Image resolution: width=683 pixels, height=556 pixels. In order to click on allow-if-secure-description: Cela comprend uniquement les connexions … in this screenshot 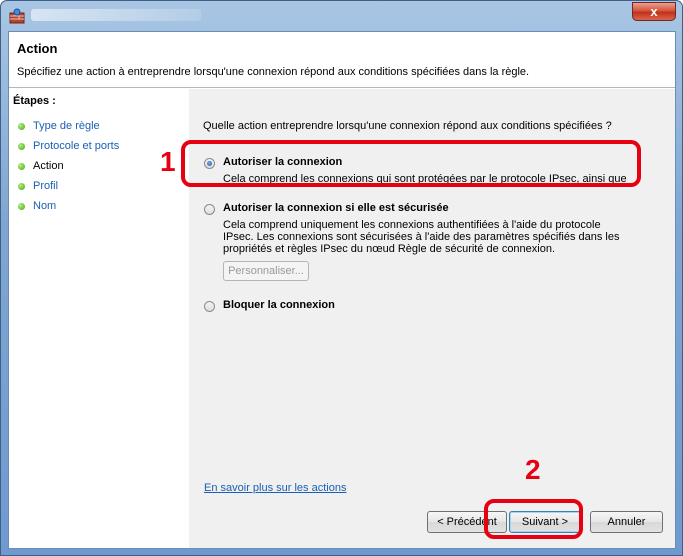, I will do `click(421, 237)`.